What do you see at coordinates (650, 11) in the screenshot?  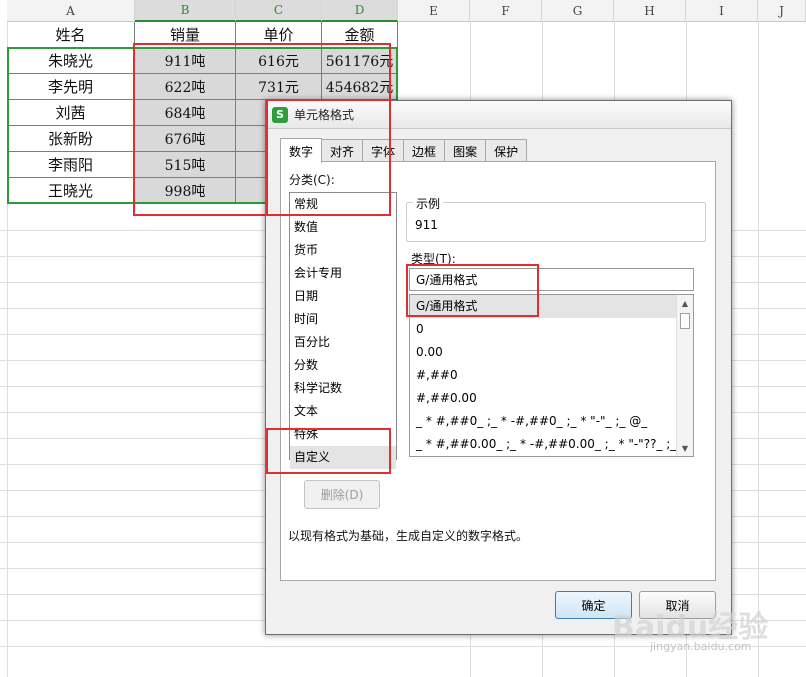 I see `column-header-h: H` at bounding box center [650, 11].